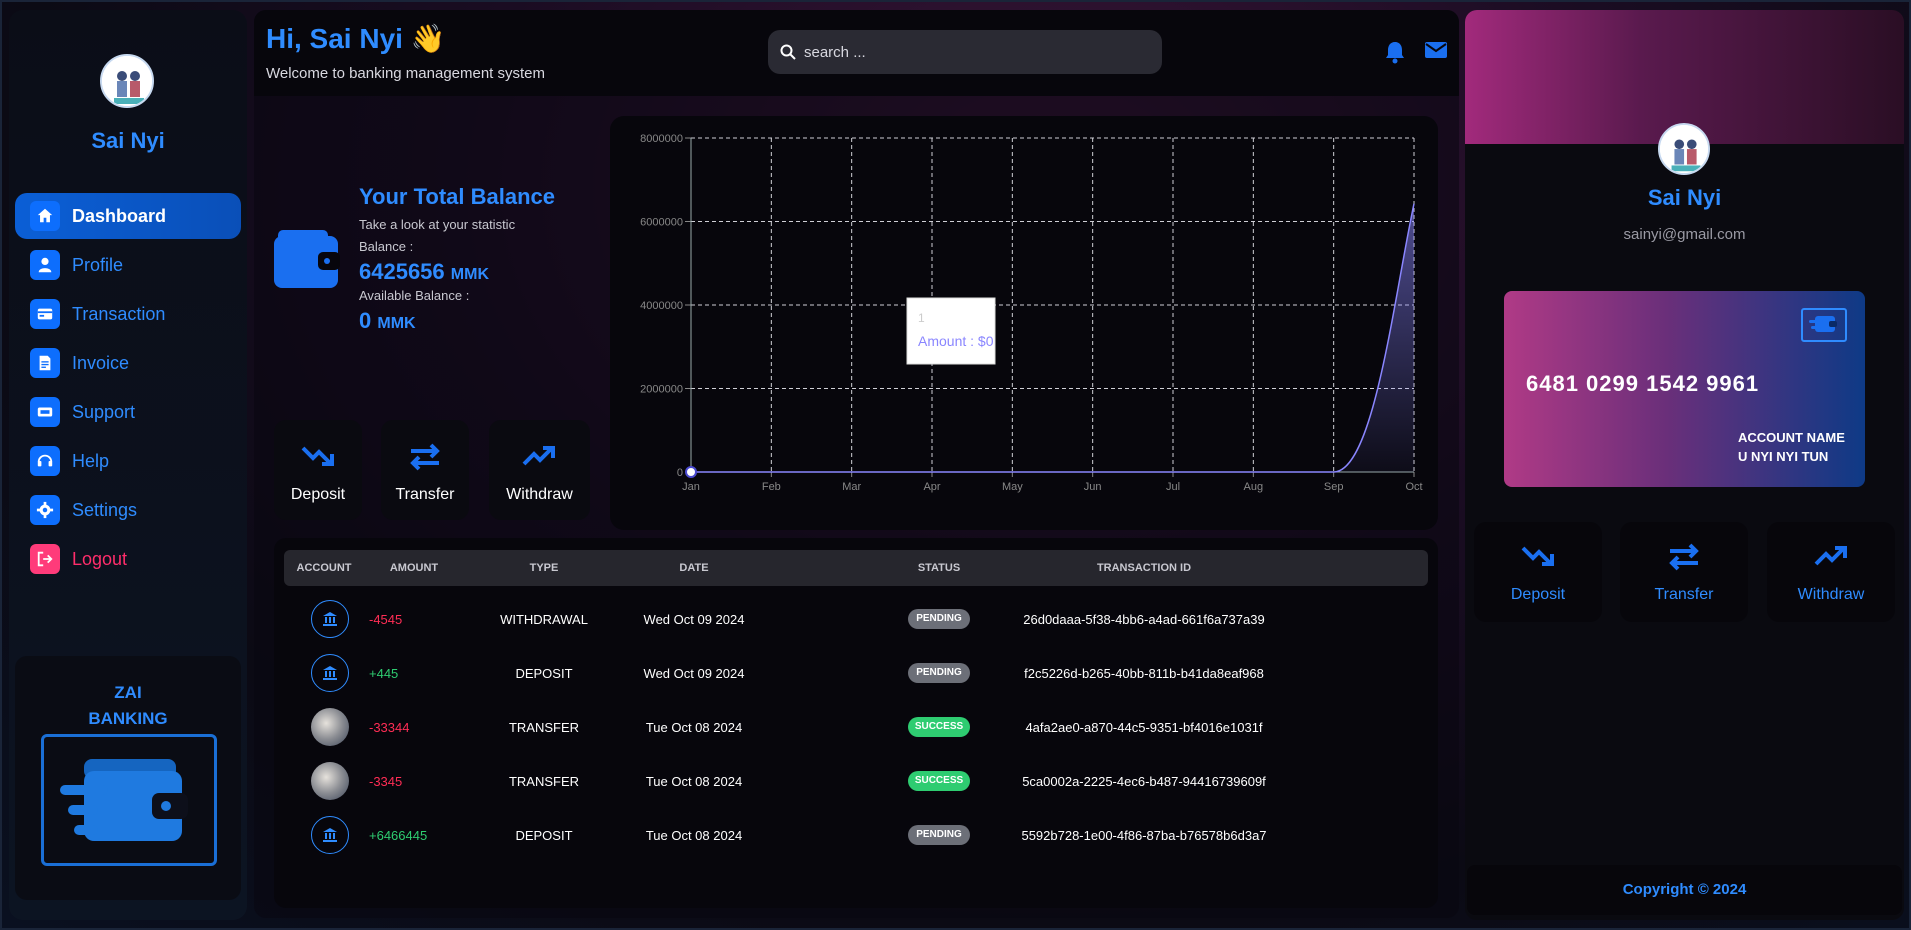 The image size is (1911, 930). Describe the element at coordinates (921, 318) in the screenshot. I see `tooltip-title: 1` at that location.